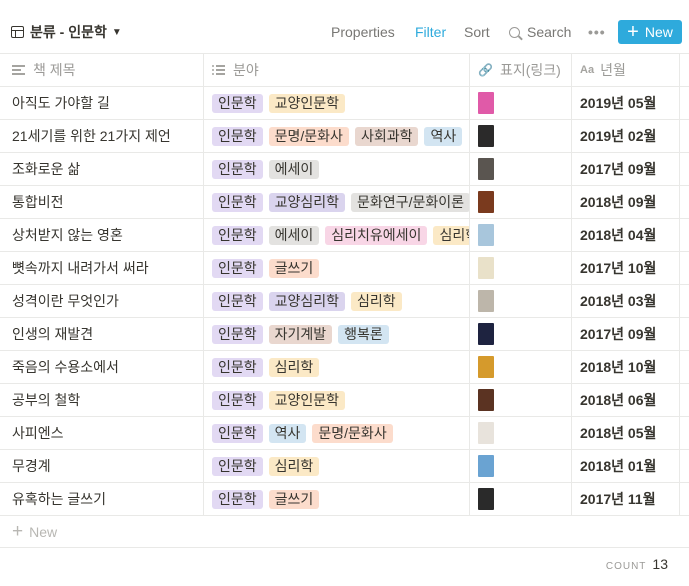 The width and height of the screenshot is (689, 586). Describe the element at coordinates (337, 202) in the screenshot. I see `category-cell: 인문학 교양심리학 문화연구/문화이론` at that location.